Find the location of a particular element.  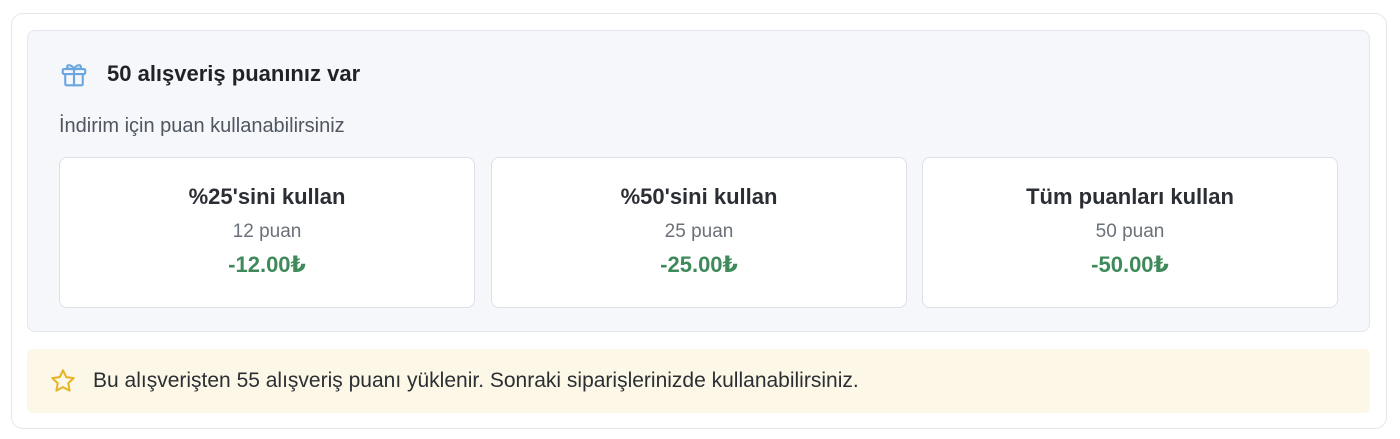

option-points: 50 puan is located at coordinates (1130, 231).